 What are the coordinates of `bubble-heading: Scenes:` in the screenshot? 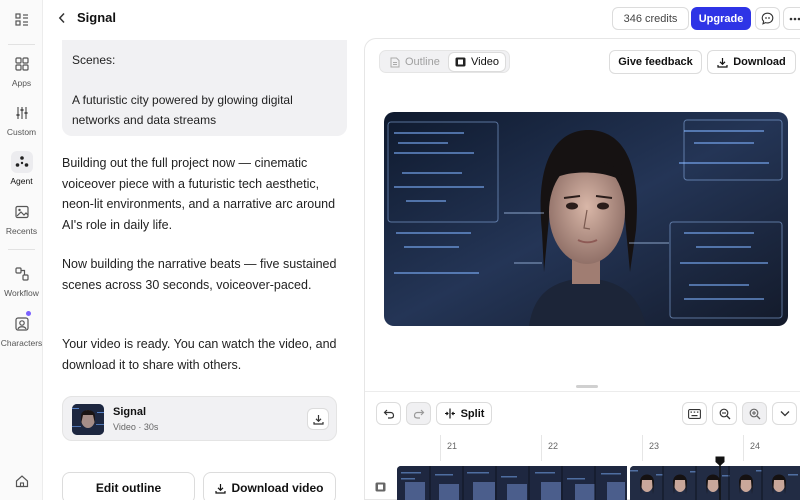 It's located at (94, 60).